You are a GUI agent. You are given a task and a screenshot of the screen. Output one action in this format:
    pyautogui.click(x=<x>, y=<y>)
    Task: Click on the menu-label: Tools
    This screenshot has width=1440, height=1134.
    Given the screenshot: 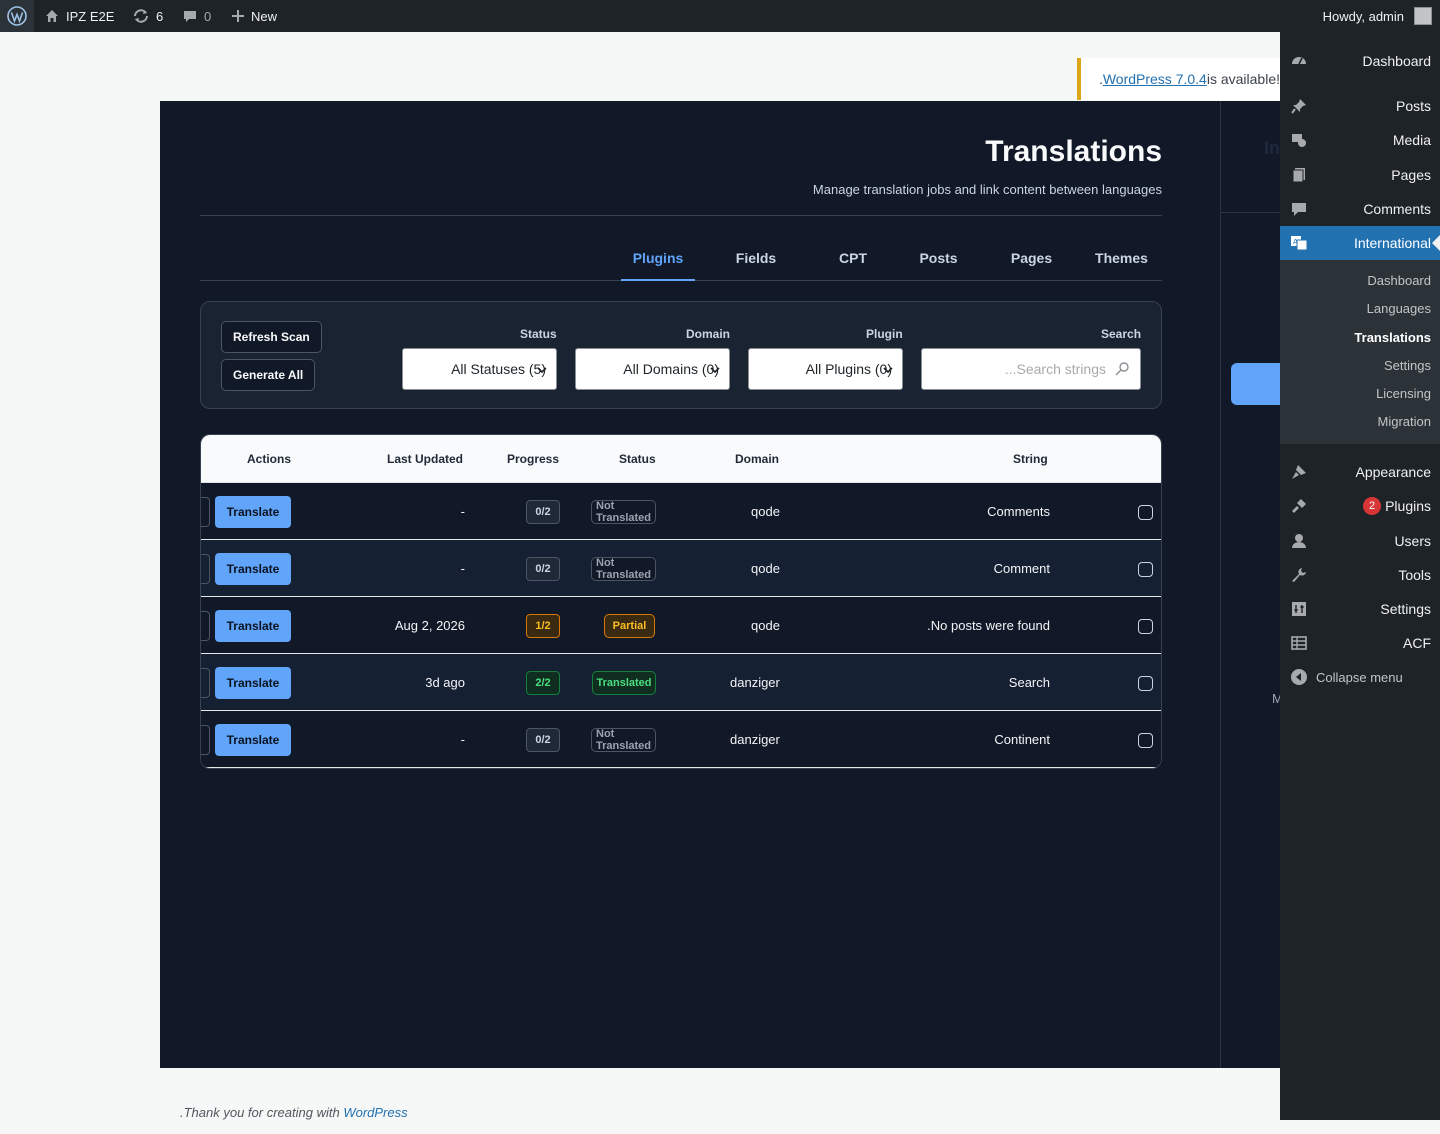 What is the action you would take?
    pyautogui.click(x=1414, y=575)
    